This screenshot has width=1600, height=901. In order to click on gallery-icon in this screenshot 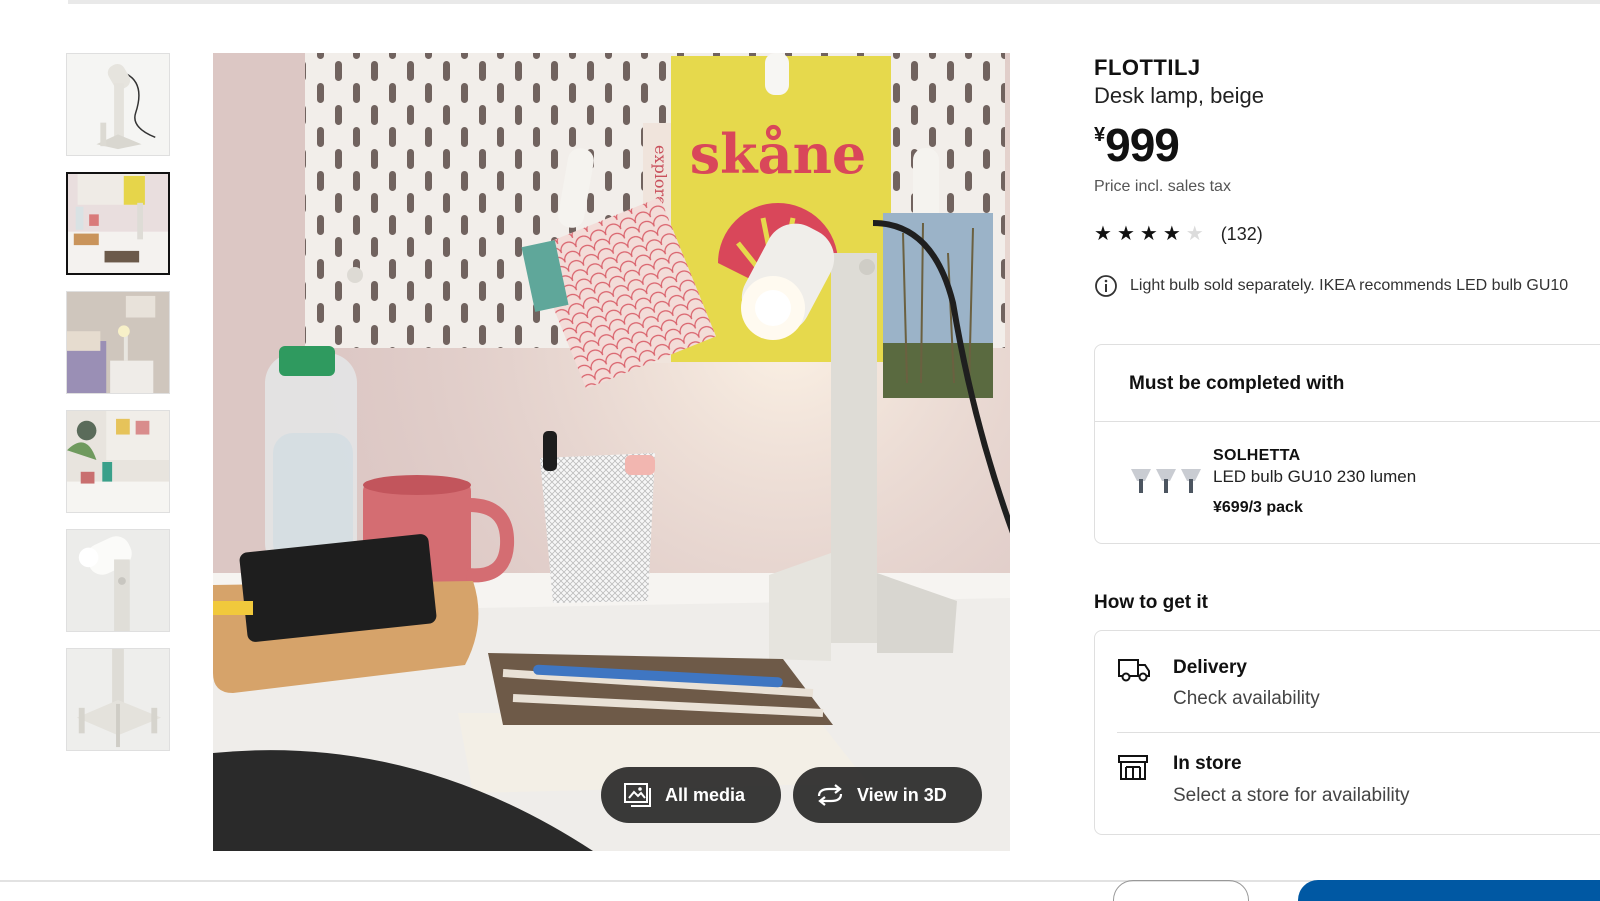, I will do `click(637, 795)`.